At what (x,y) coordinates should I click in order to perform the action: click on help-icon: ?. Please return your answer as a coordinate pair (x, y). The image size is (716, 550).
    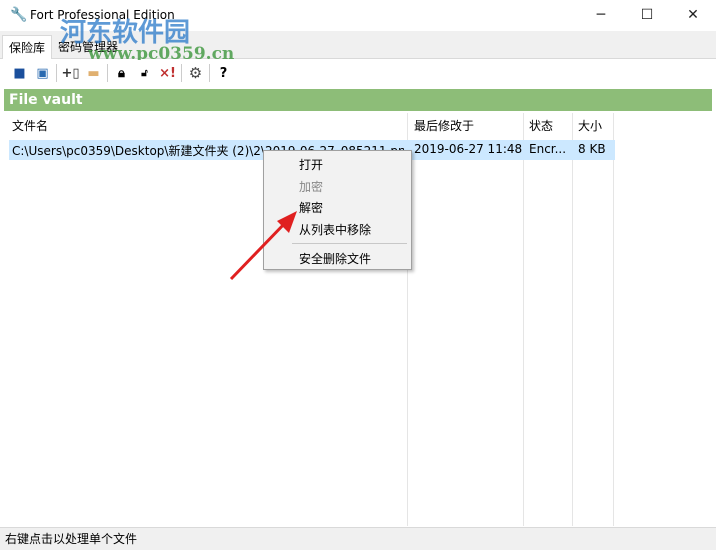
    Looking at the image, I should click on (223, 73).